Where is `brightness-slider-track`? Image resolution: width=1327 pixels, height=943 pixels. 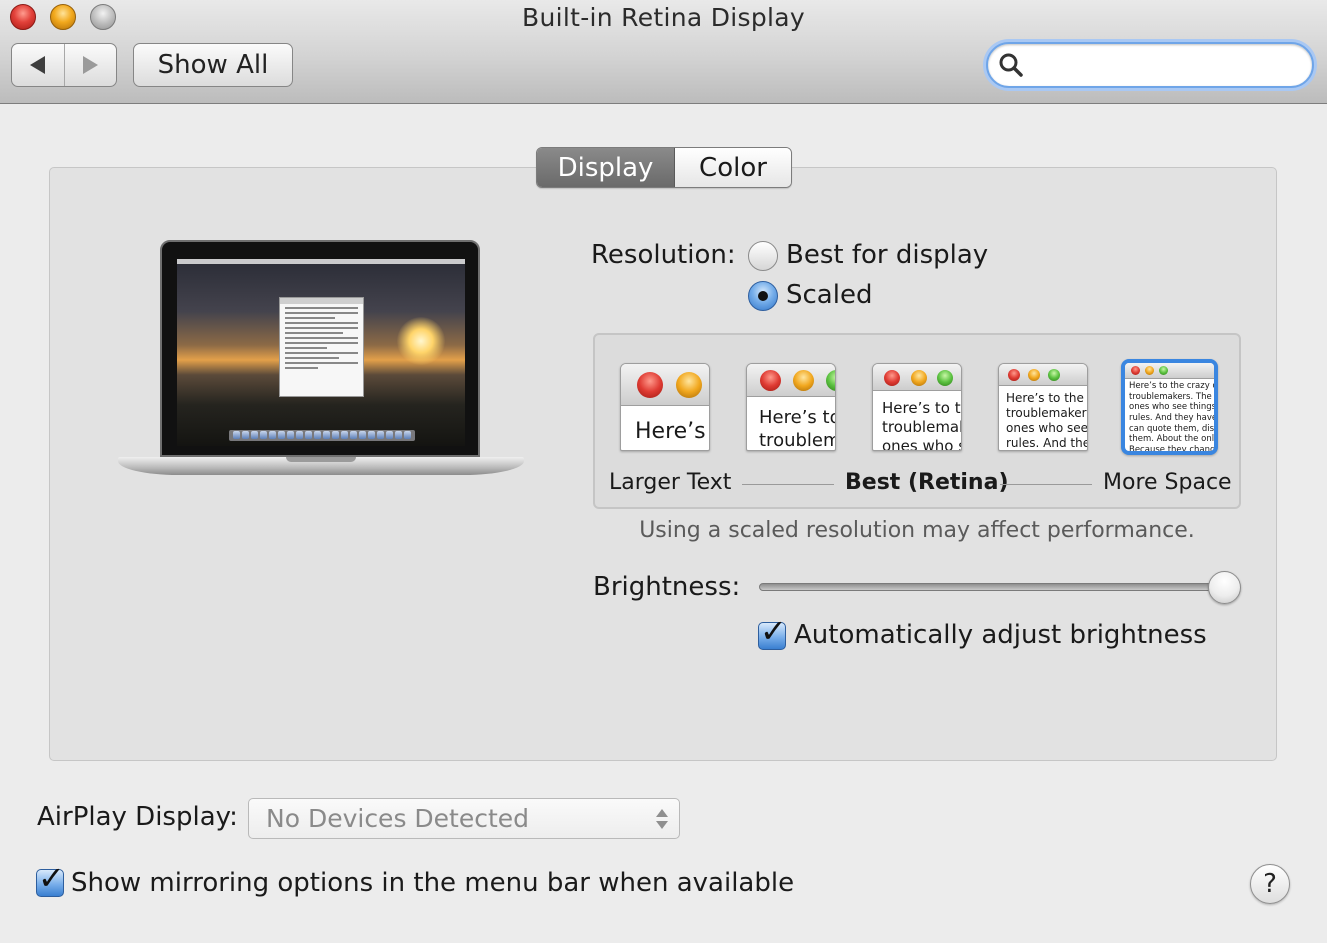 brightness-slider-track is located at coordinates (994, 587).